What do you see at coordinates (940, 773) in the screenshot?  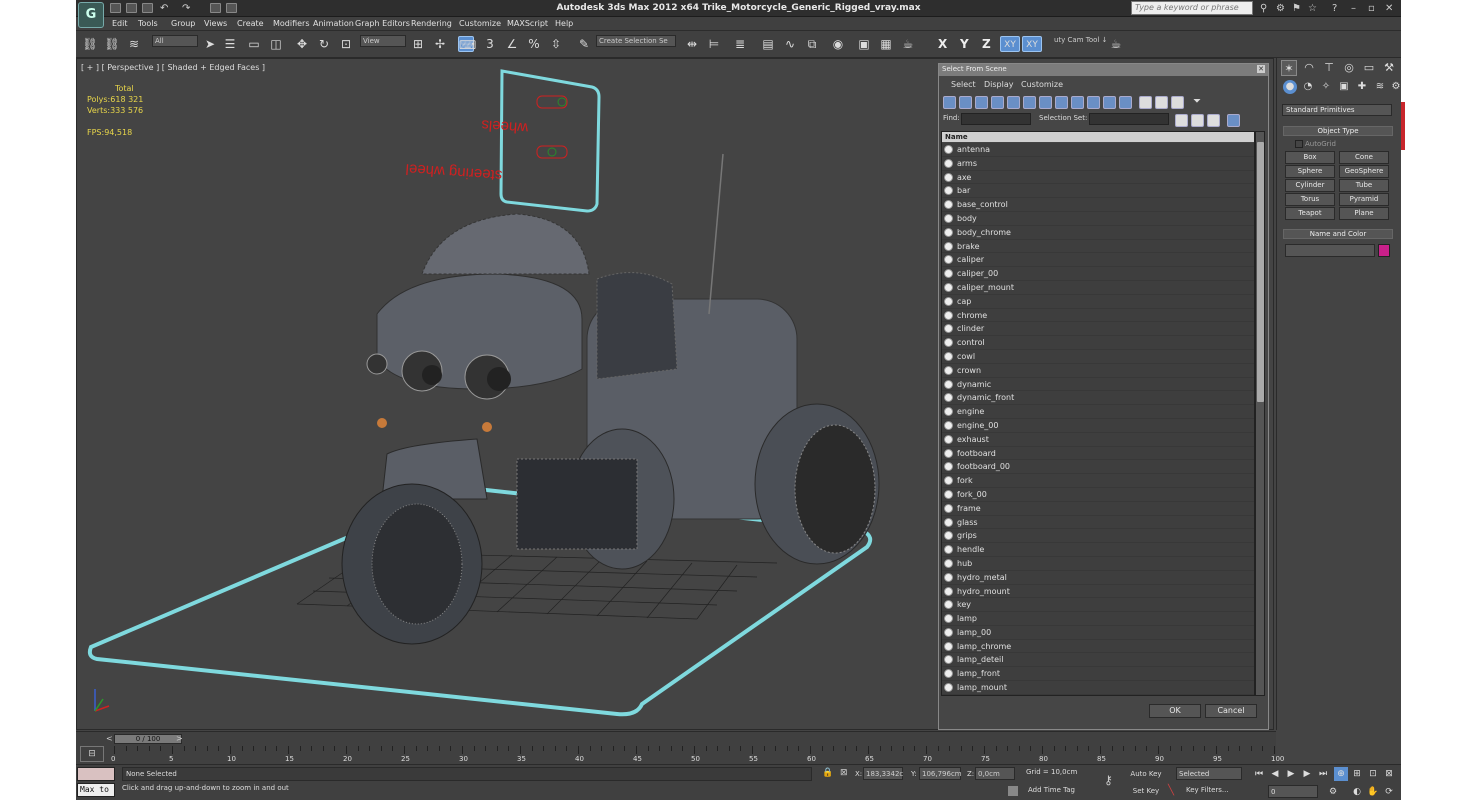 I see `y-coordinate-input: 106,796cm` at bounding box center [940, 773].